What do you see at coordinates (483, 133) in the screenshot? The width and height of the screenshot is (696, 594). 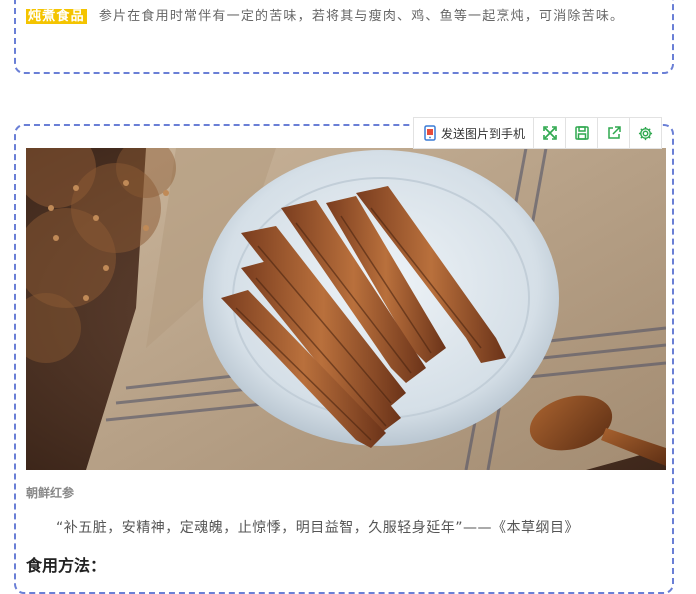 I see `send-to-phone-label: 发送图片到手机` at bounding box center [483, 133].